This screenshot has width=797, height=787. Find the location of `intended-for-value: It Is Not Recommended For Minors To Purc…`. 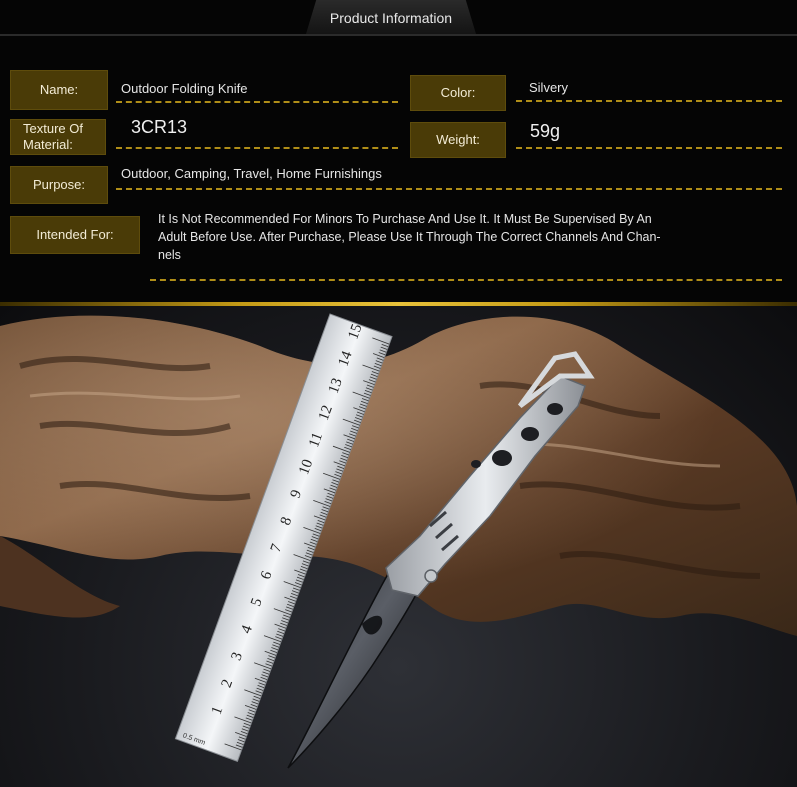

intended-for-value: It Is Not Recommended For Minors To Purc… is located at coordinates (453, 237).